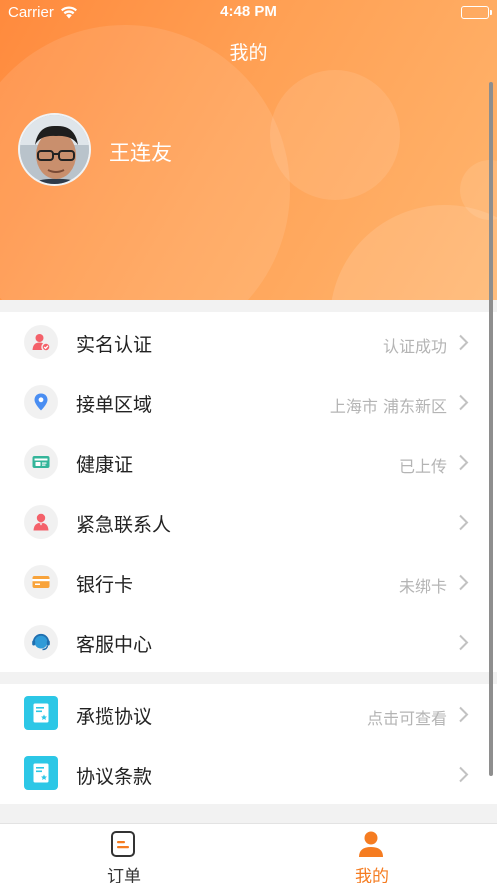  Describe the element at coordinates (41, 582) in the screenshot. I see `bank-card-icon` at that location.